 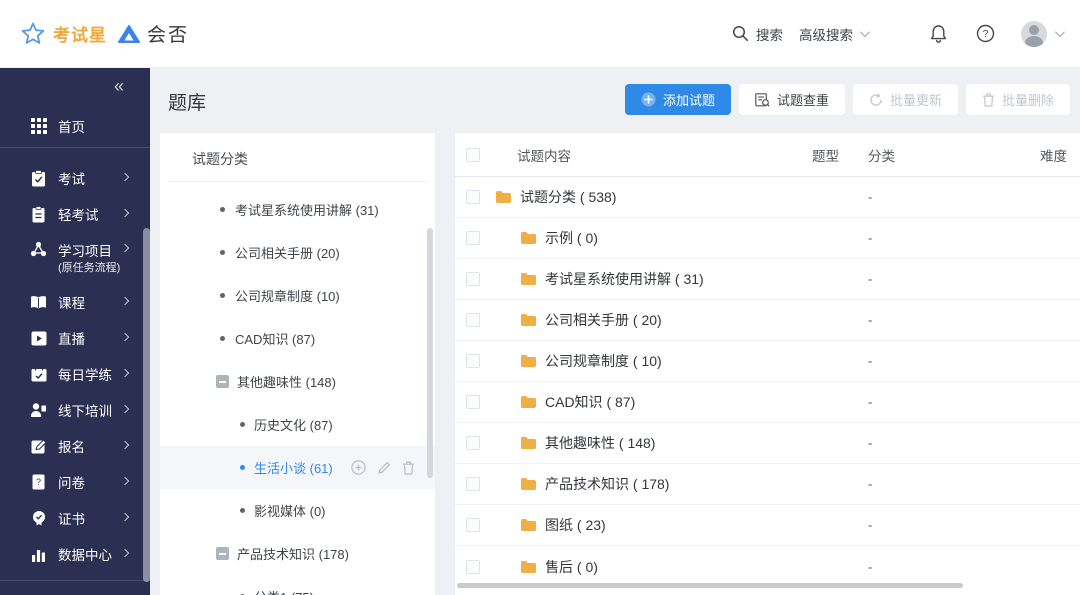 I want to click on tree-item: 公司规章制度 (10), so click(x=297, y=295).